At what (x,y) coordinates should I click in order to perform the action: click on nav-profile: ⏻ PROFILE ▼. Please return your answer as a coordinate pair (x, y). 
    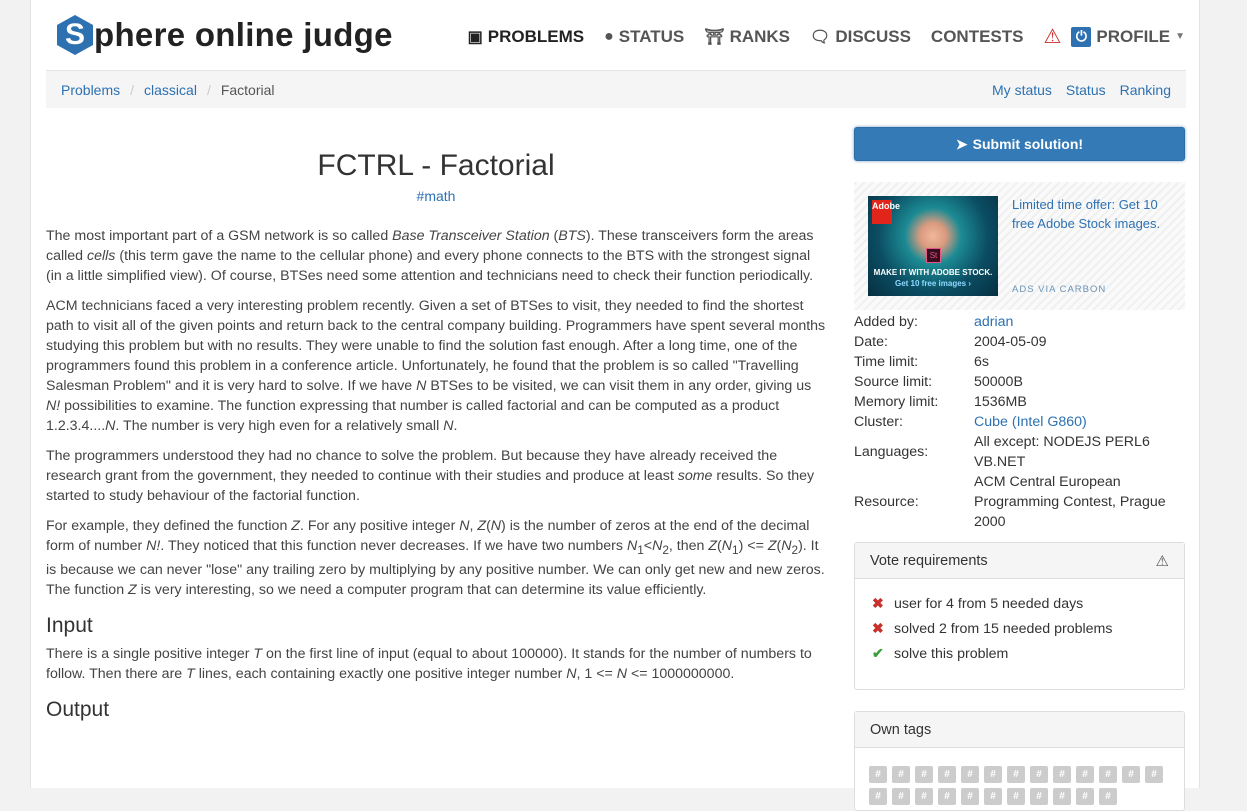
    Looking at the image, I should click on (1128, 36).